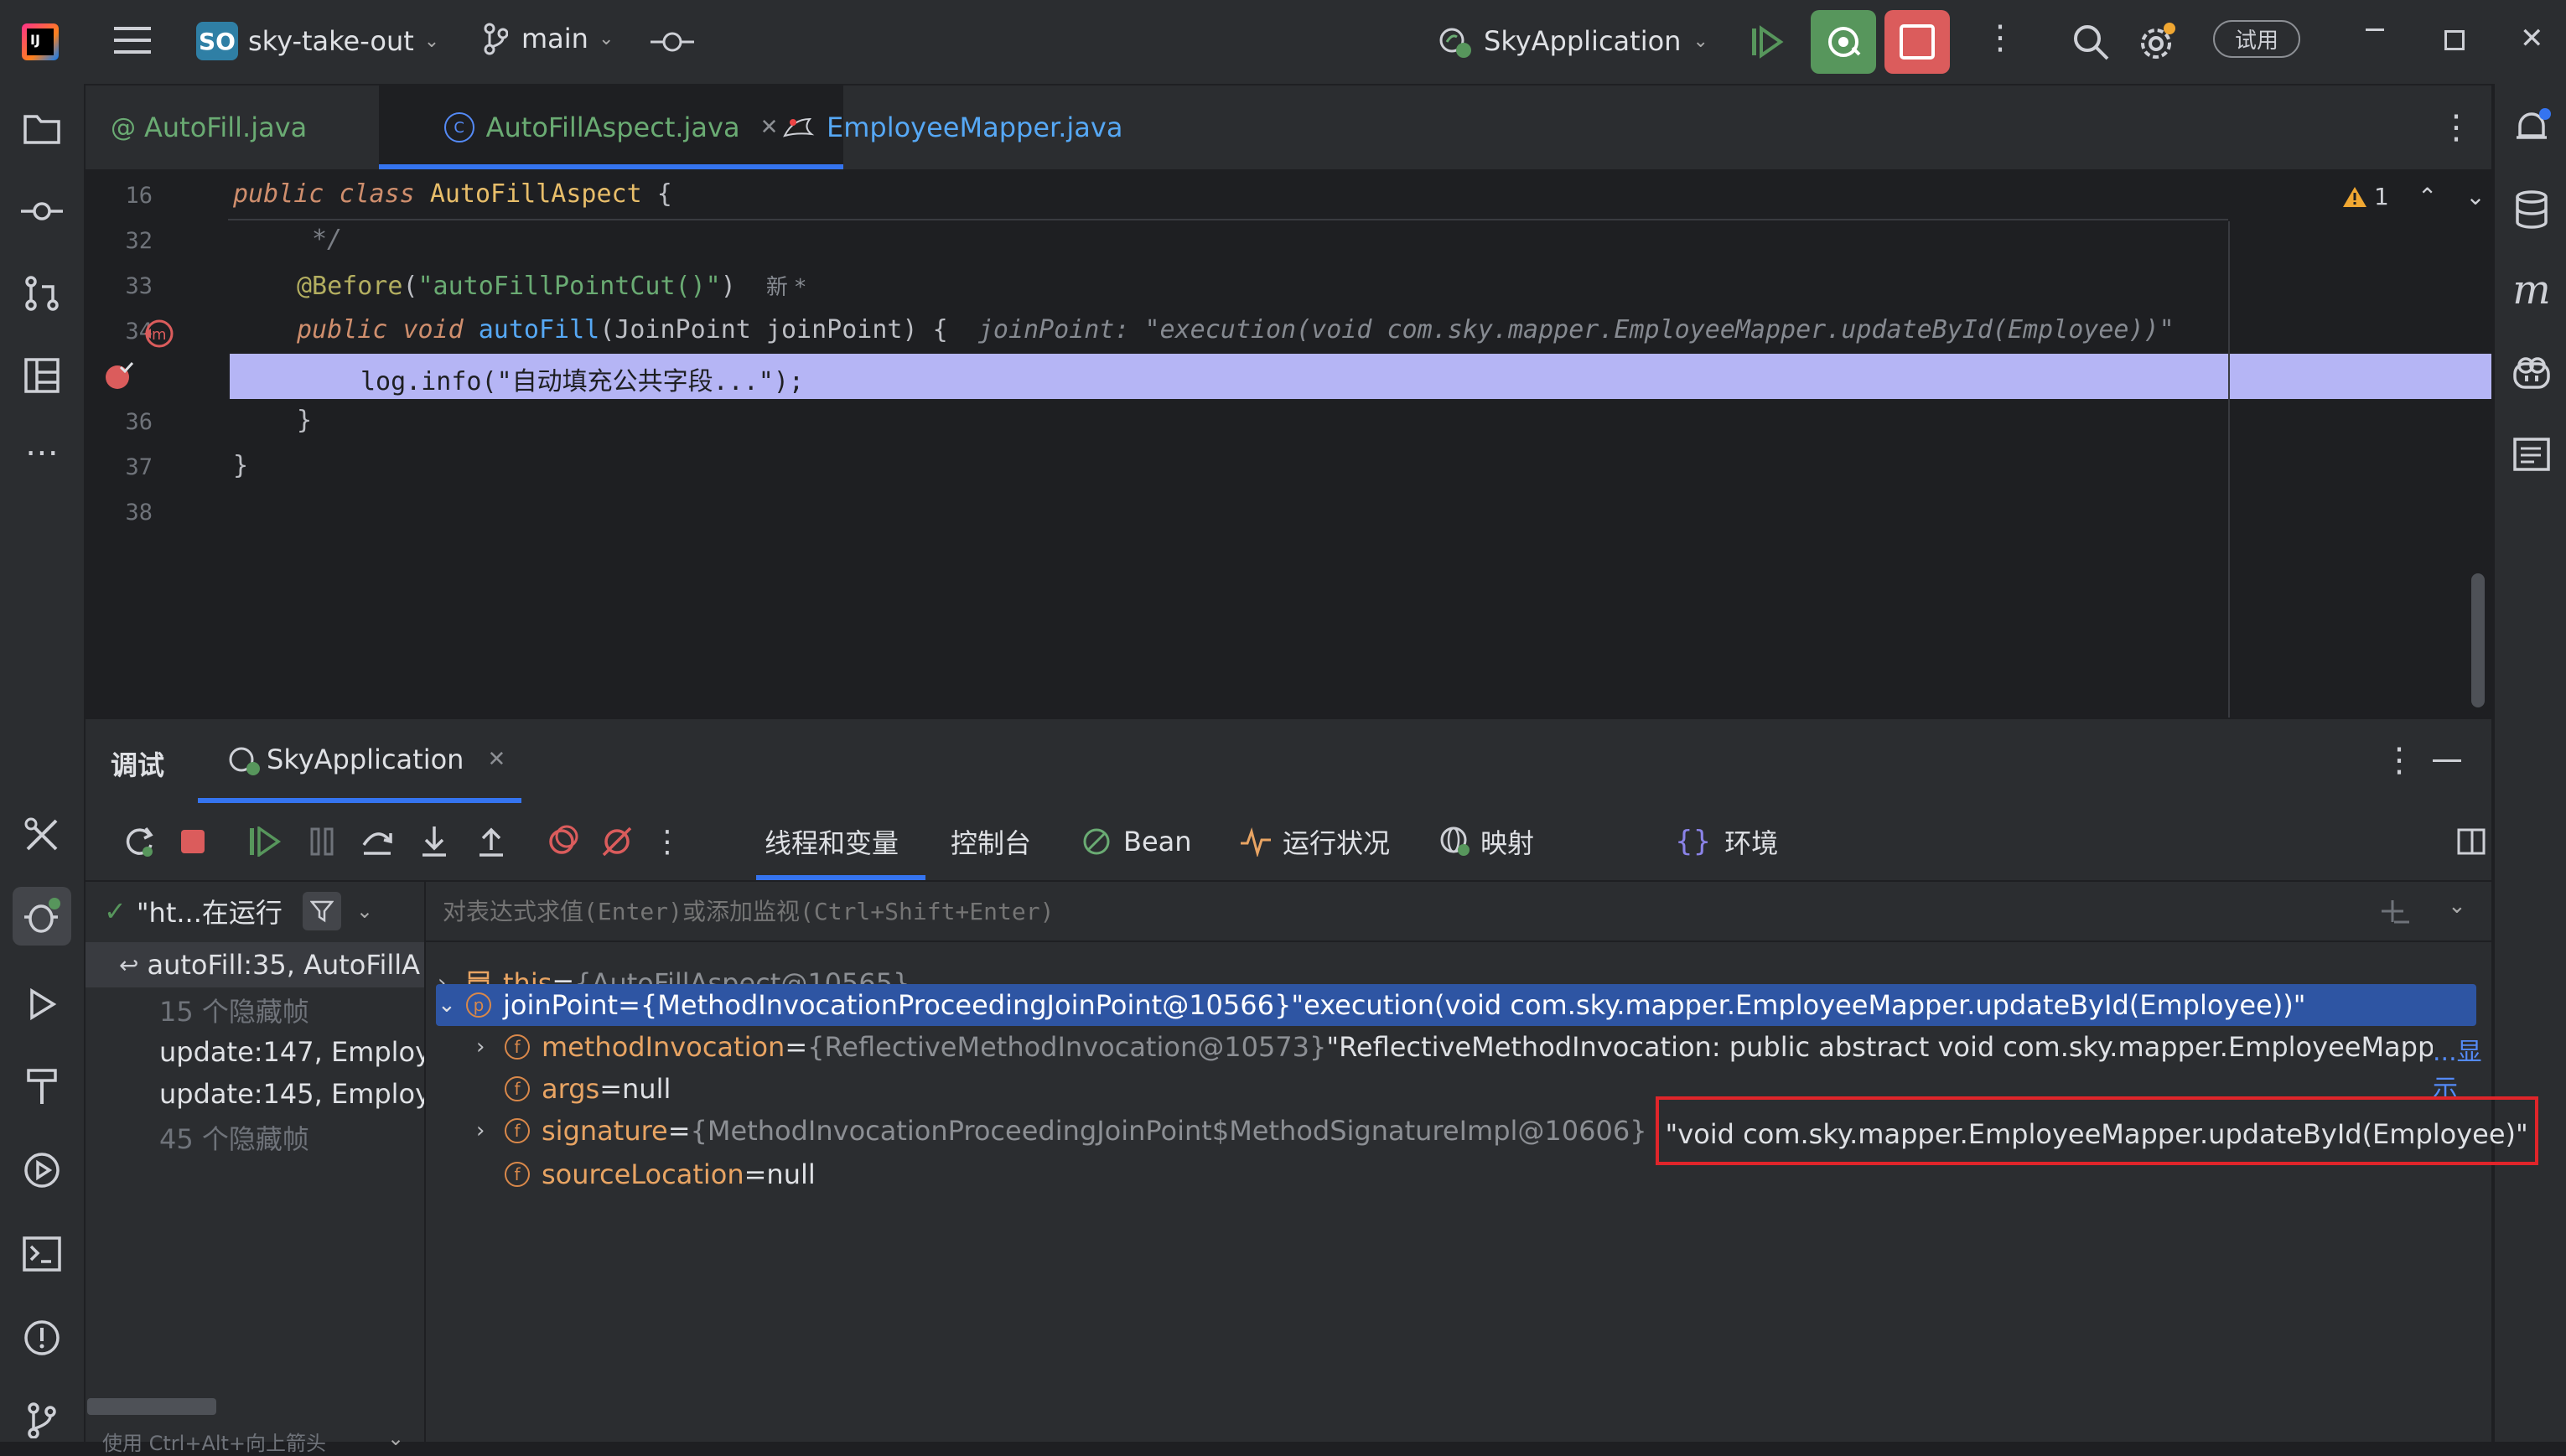 The image size is (2566, 1456). Describe the element at coordinates (561, 842) in the screenshot. I see `view-breakpoints-icon` at that location.